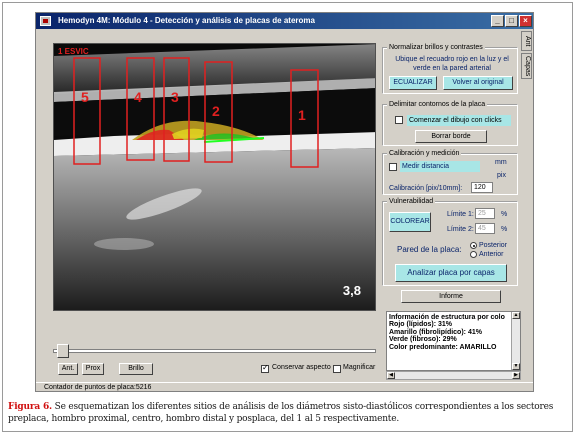 This screenshot has width=575, height=434. I want to click on section-label-3: 3, so click(175, 97).